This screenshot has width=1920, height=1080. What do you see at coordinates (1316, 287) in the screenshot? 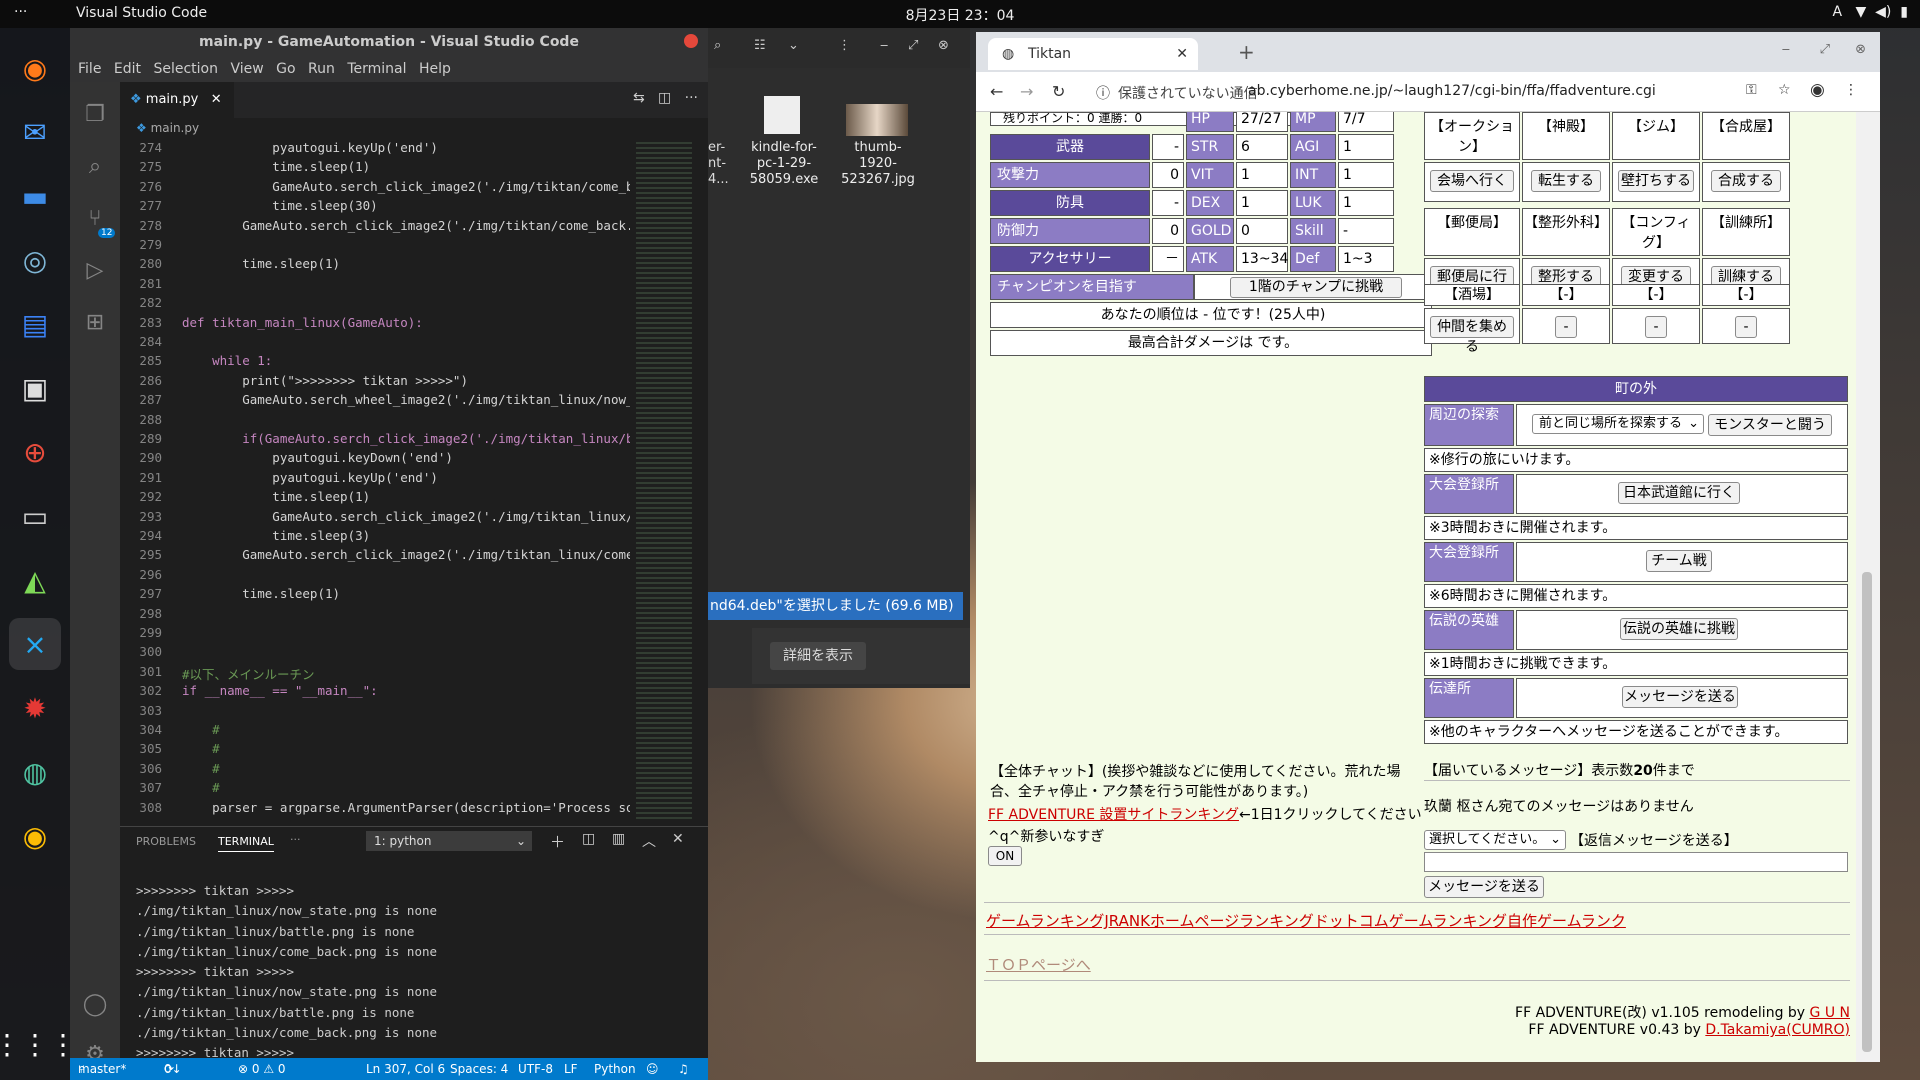
I see `challenge-champ-button: 1階のチャンプに挑戦` at bounding box center [1316, 287].